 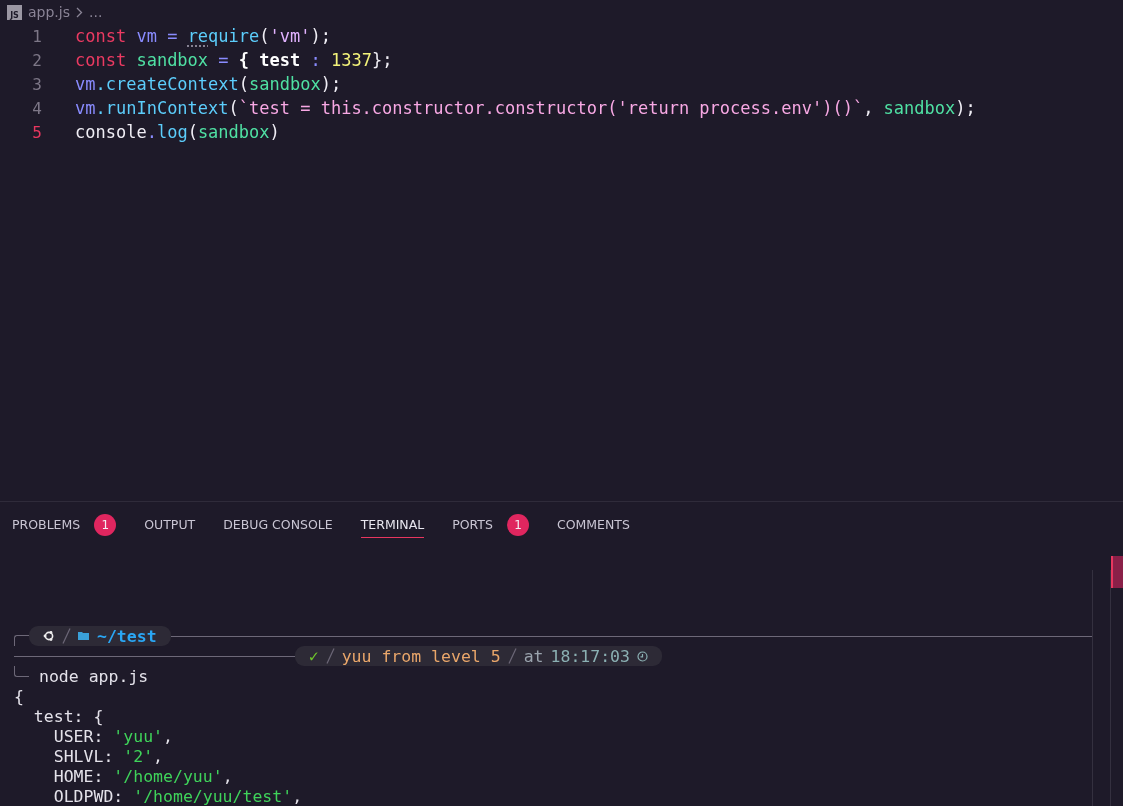 I want to click on code-line: vm.runInContext(`test = this.constructor.constructor('return process.env')()`, sandbox);, so click(x=525, y=108).